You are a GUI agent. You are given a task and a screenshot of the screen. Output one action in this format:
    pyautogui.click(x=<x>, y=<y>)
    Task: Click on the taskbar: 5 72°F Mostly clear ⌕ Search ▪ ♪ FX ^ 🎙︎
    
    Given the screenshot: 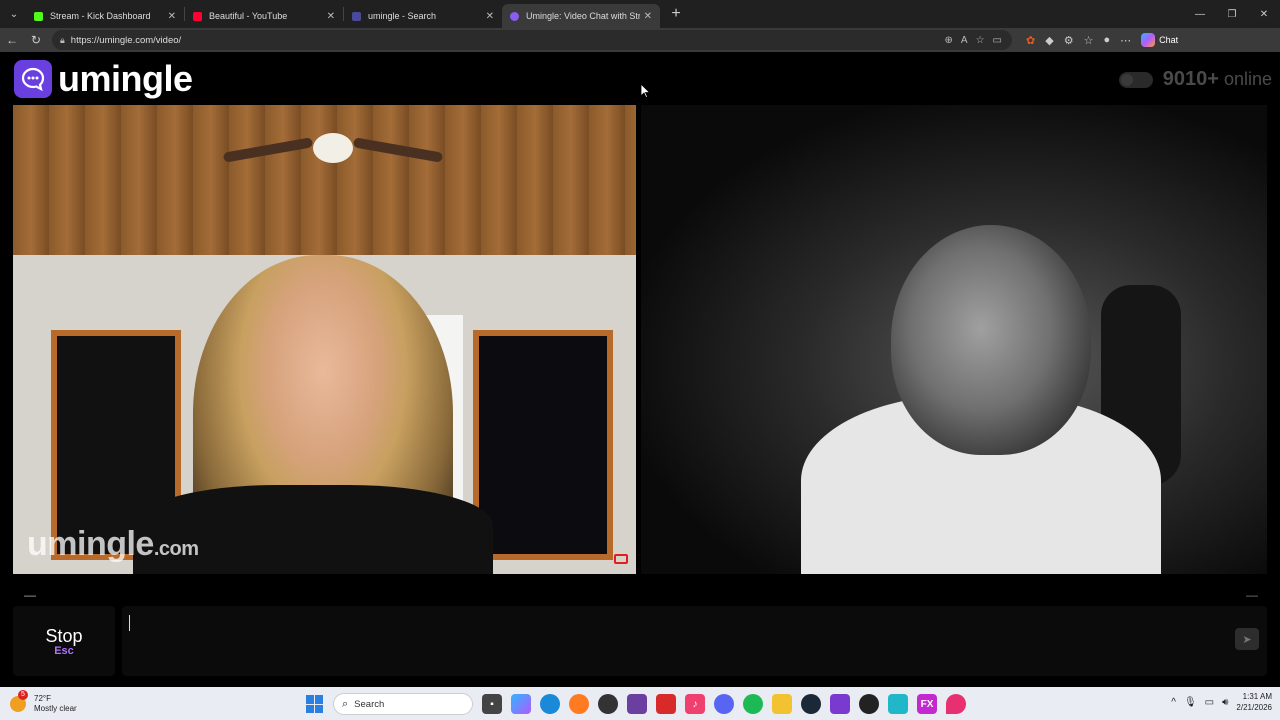 What is the action you would take?
    pyautogui.click(x=640, y=703)
    